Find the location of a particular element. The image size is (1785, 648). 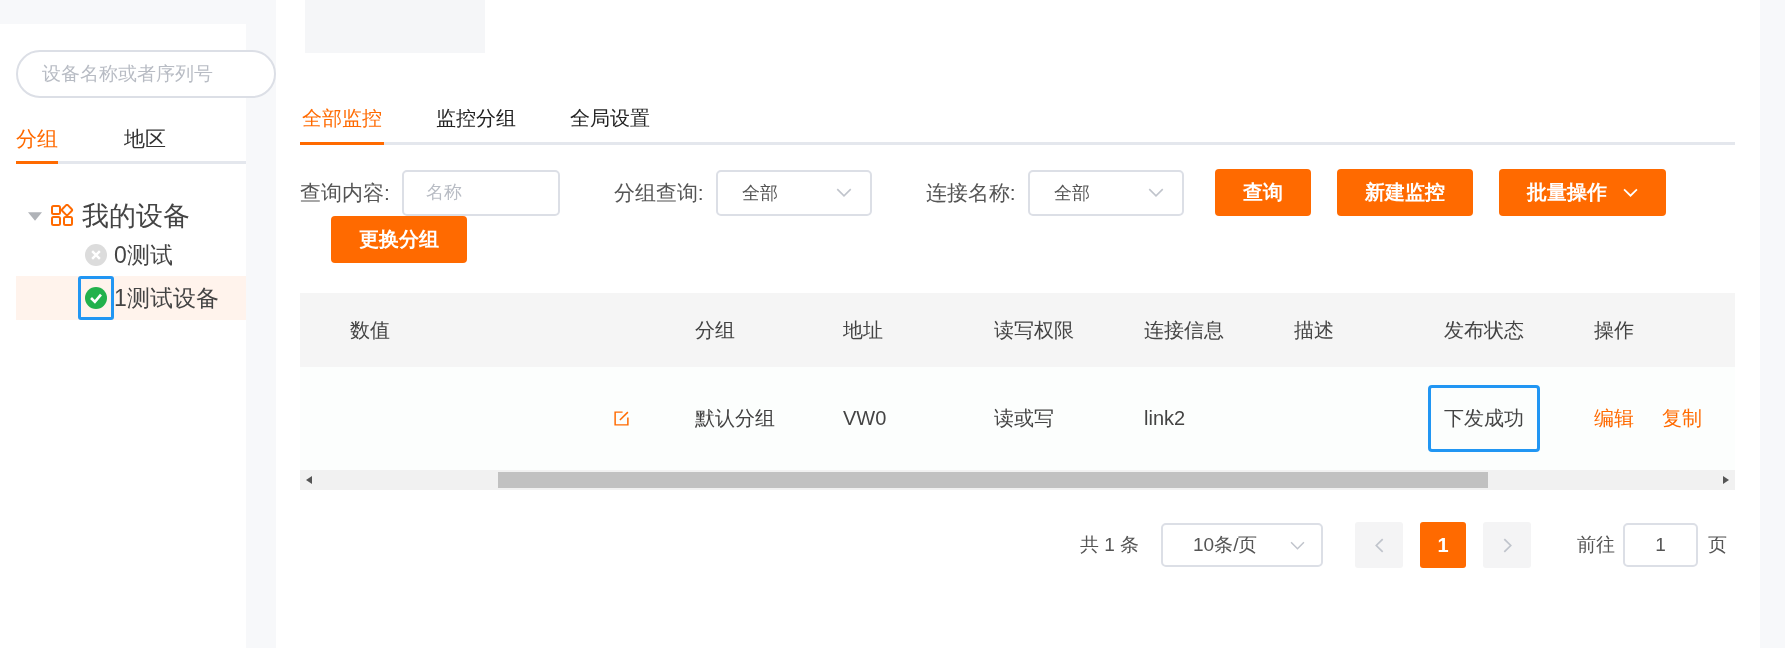

chevron-right-icon is located at coordinates (1507, 545).